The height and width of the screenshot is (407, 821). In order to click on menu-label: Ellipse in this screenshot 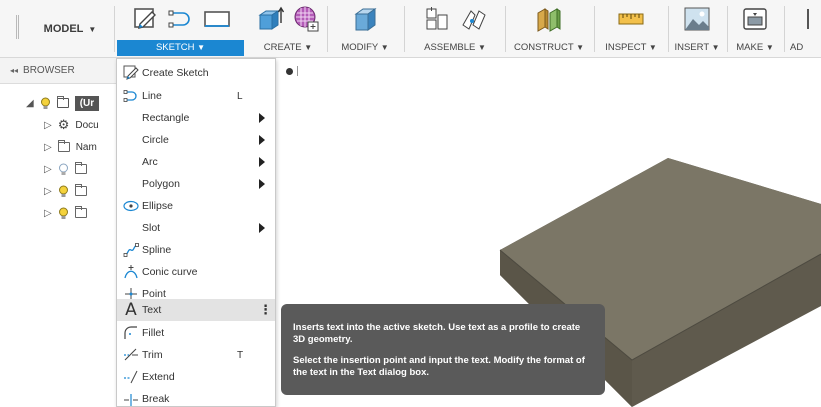, I will do `click(157, 206)`.